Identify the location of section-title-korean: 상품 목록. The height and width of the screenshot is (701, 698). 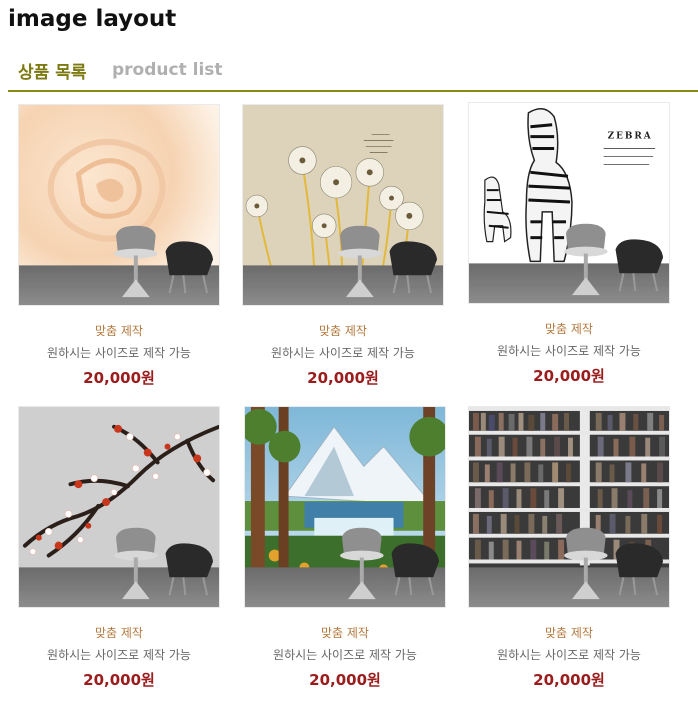
(52, 73).